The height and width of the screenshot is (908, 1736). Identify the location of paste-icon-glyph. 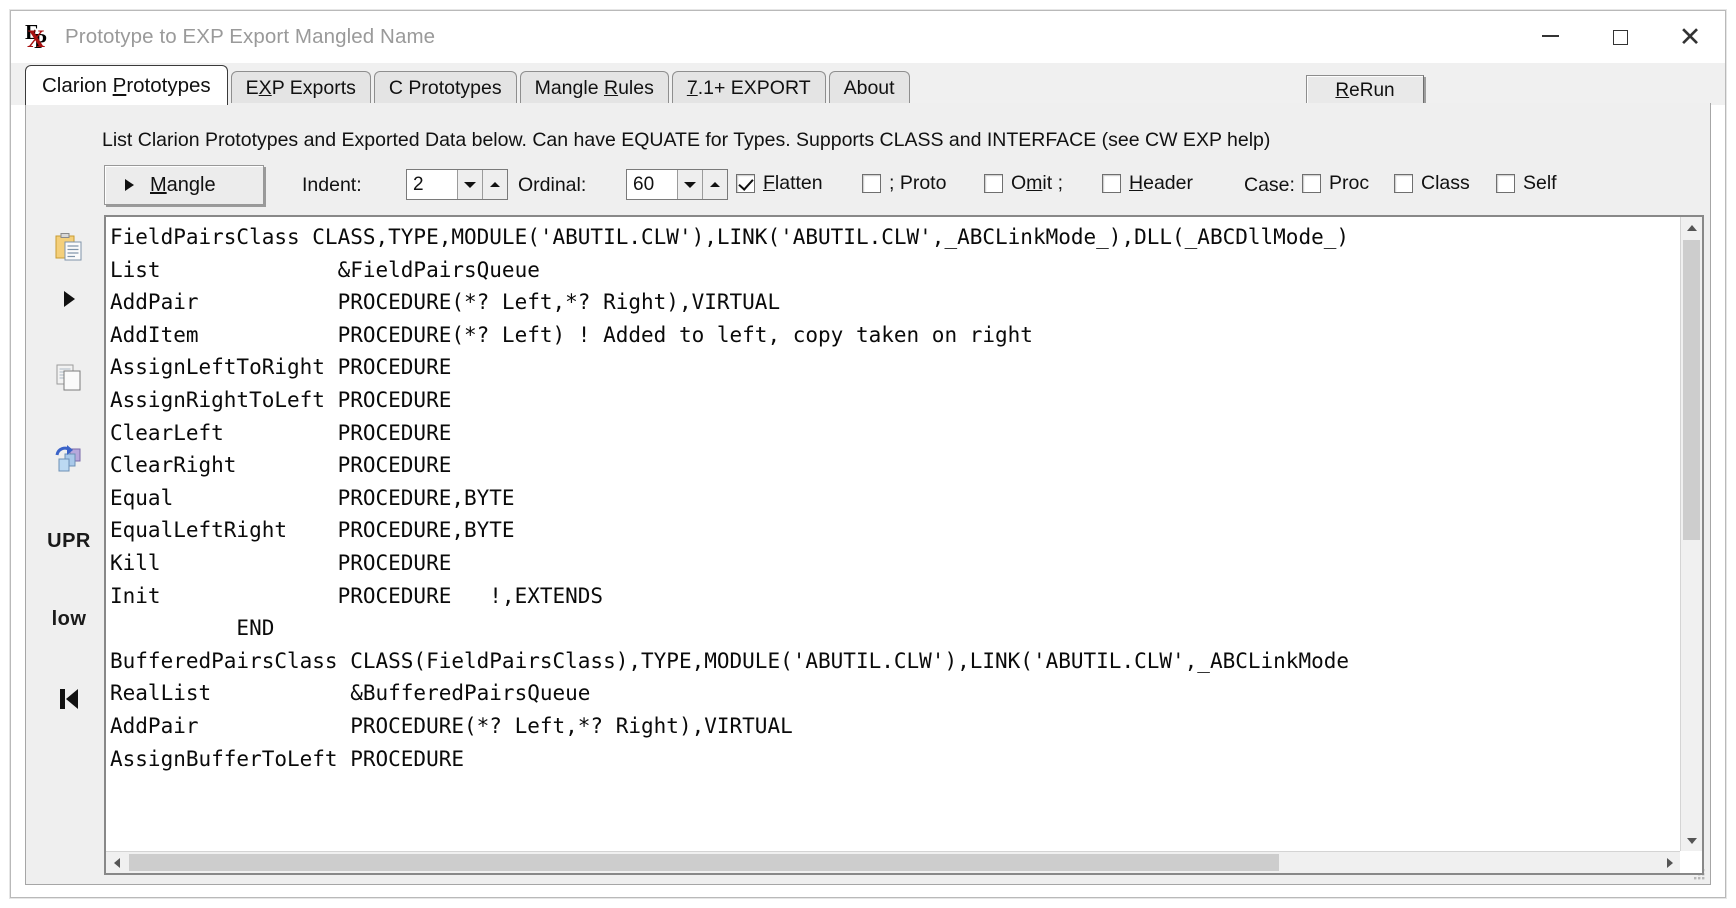
(68, 247).